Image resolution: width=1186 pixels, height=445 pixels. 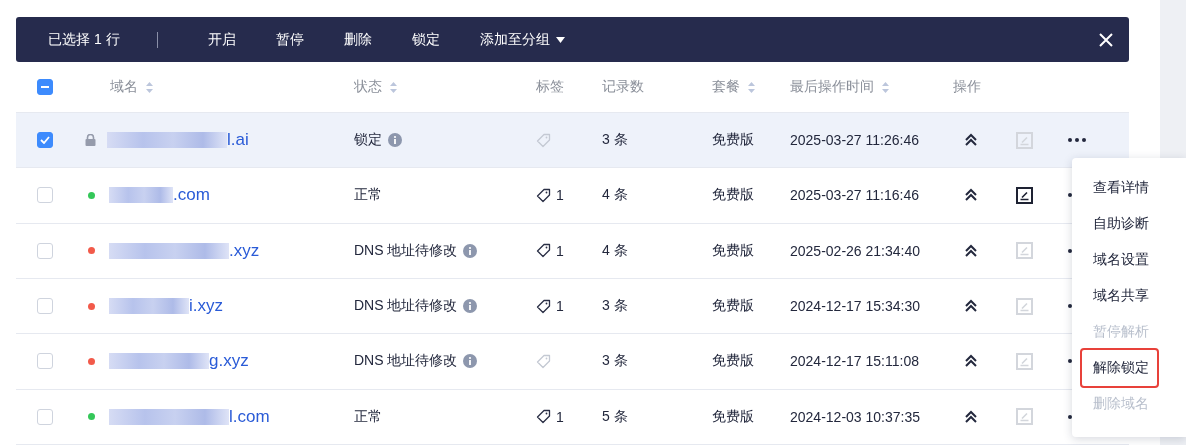 I want to click on menu-item: 域名共享, so click(x=1119, y=296).